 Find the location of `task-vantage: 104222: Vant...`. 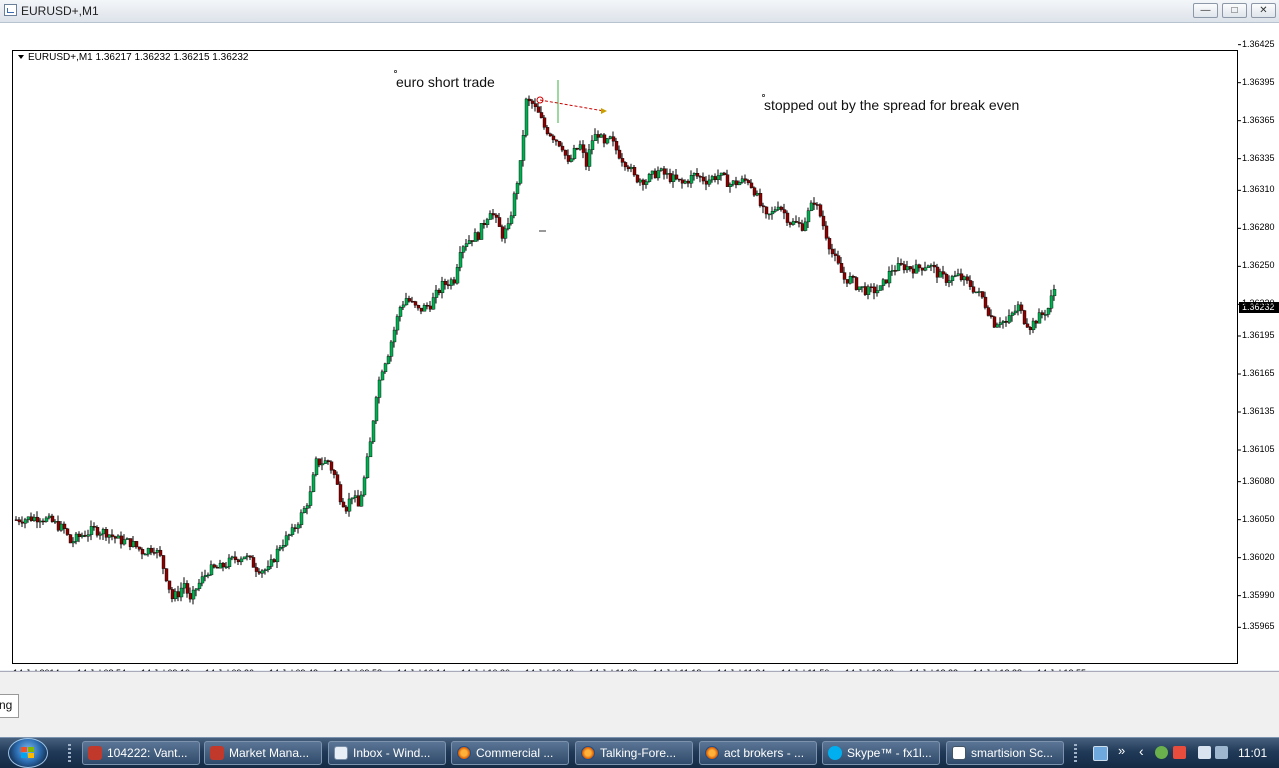

task-vantage: 104222: Vant... is located at coordinates (141, 753).